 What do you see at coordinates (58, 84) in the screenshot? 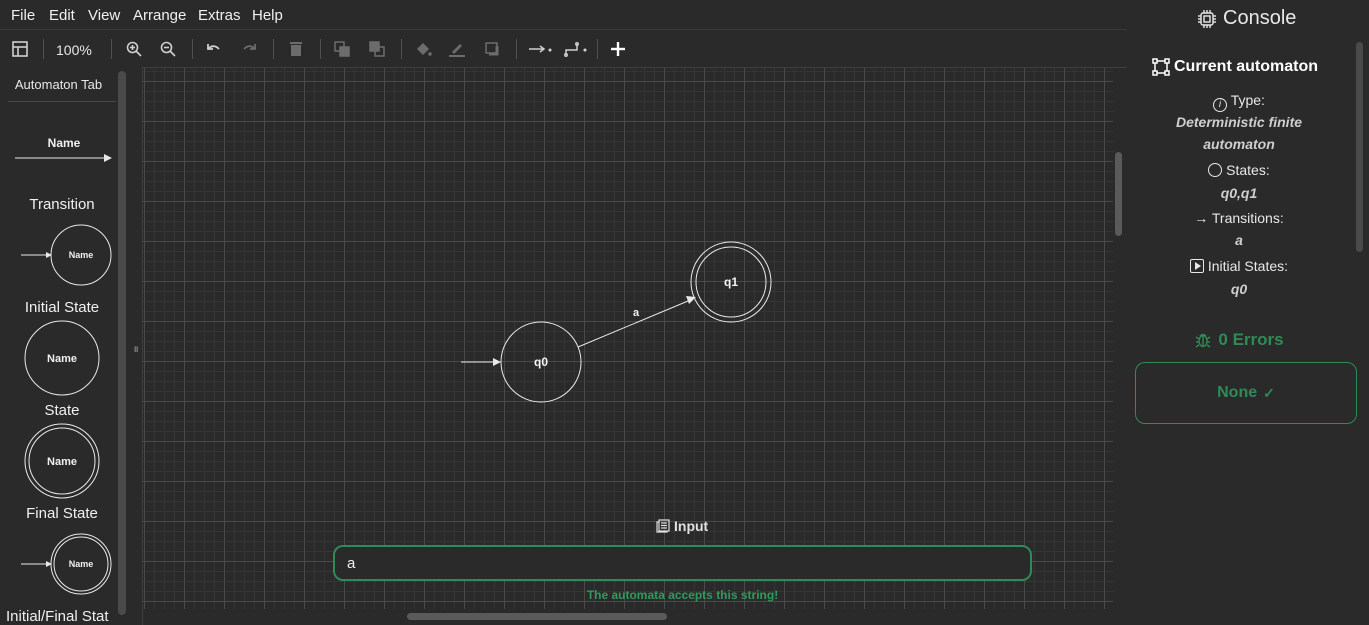
I see `sidebar-title: Automaton Tab` at bounding box center [58, 84].